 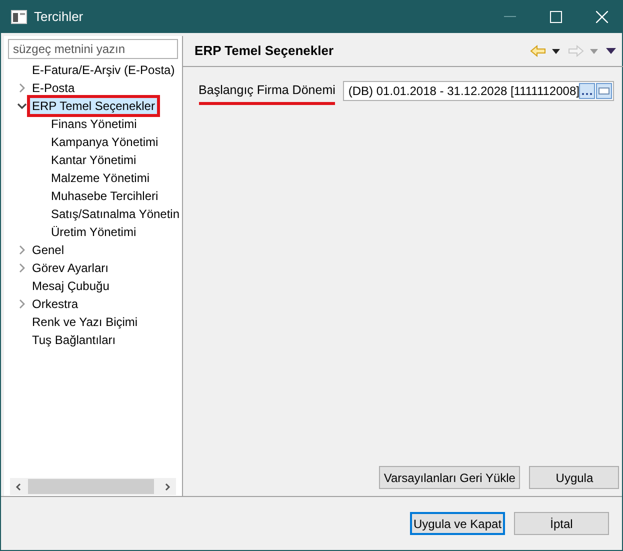 I want to click on forward-arrow-icon, so click(x=576, y=51).